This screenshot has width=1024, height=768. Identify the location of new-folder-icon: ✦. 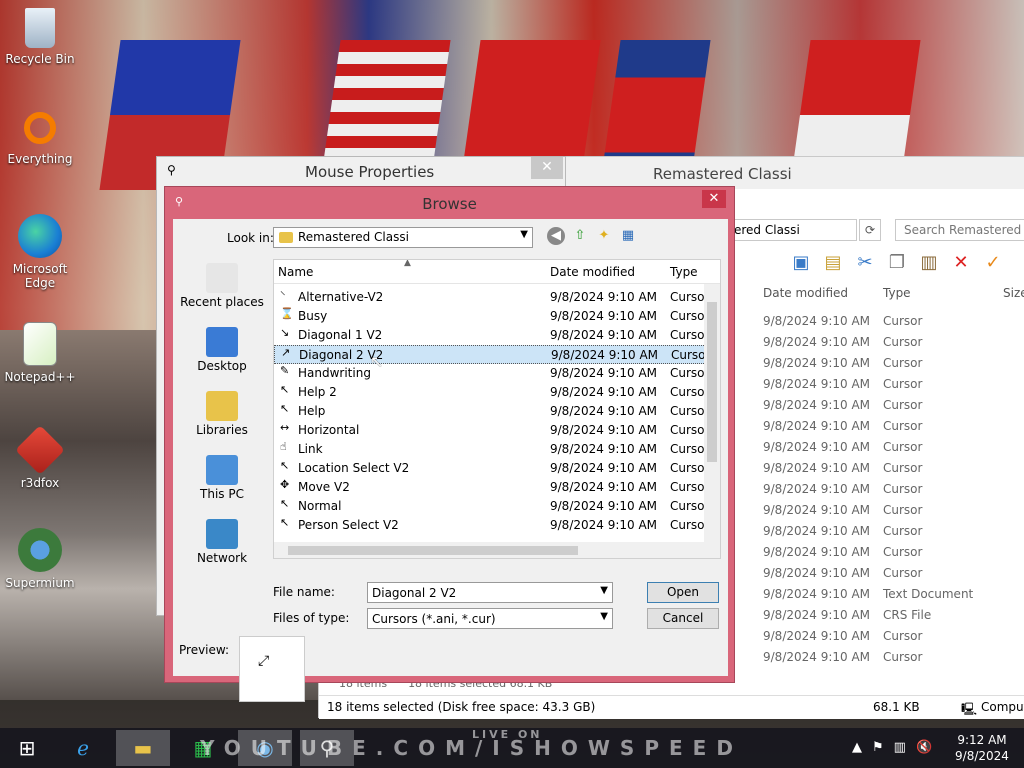
(604, 236).